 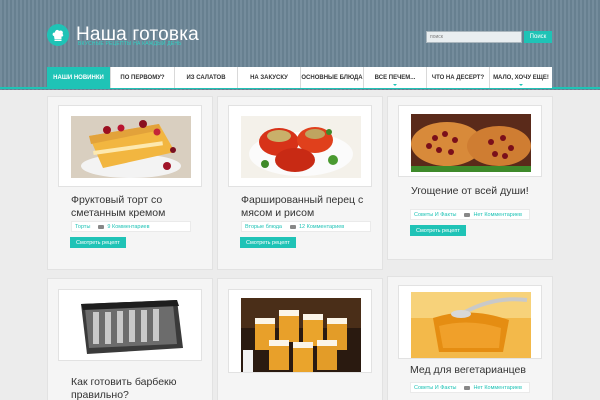 I want to click on post-category-link: Торты, so click(x=82, y=227).